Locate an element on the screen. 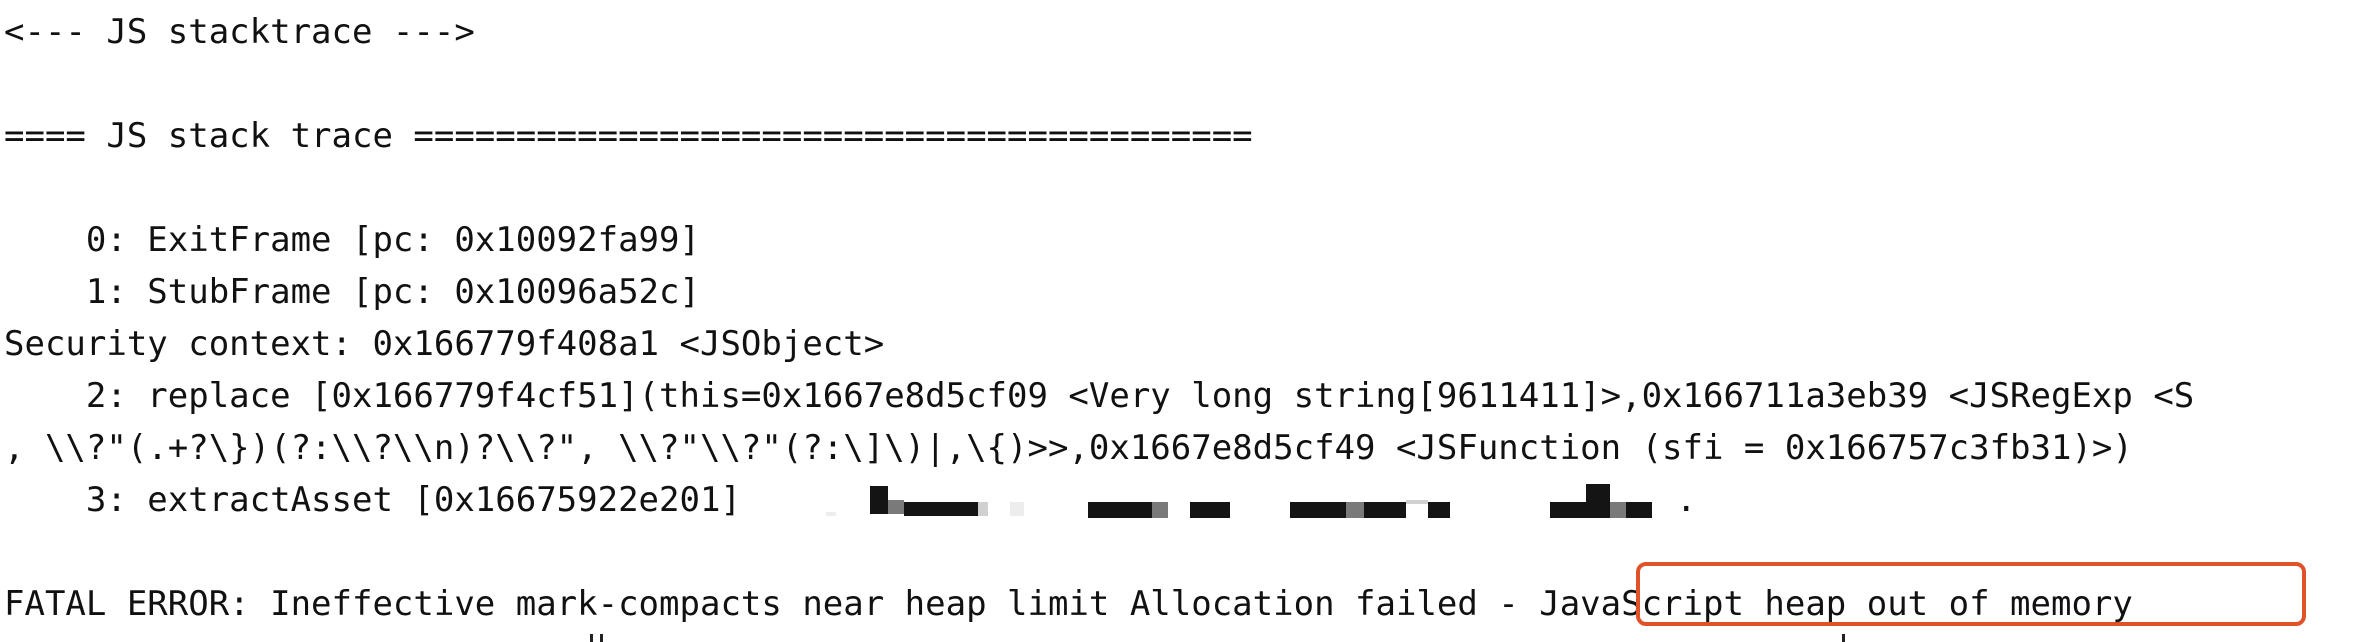 The height and width of the screenshot is (642, 2358). stack-frame-3: 3: extractAsset [0x16675922e201] is located at coordinates (372, 500).